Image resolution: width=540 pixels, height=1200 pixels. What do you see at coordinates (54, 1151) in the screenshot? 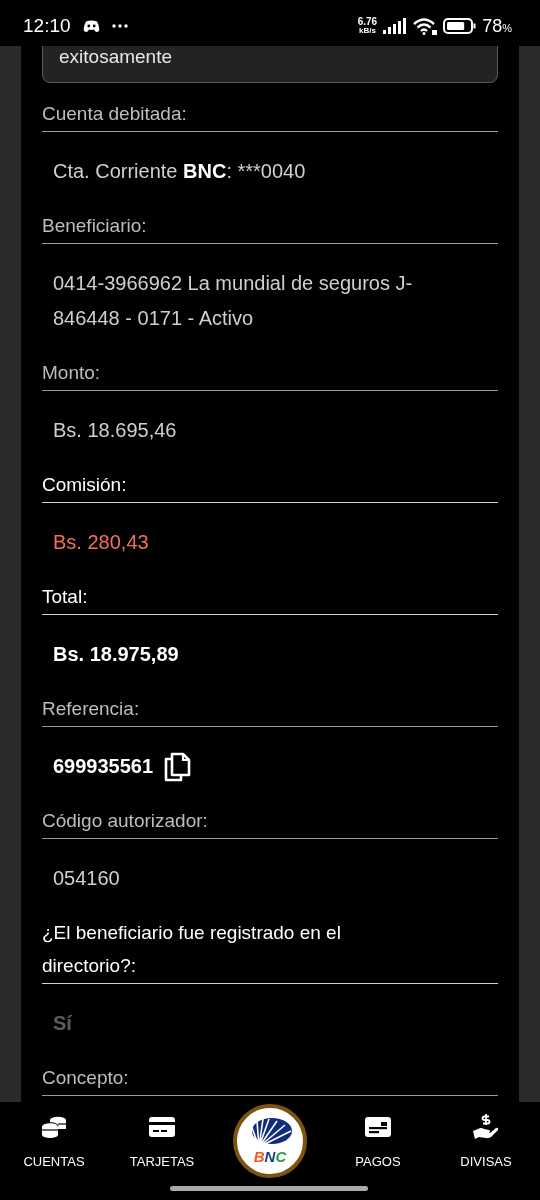
I see `nav-tab: CUENTAS` at bounding box center [54, 1151].